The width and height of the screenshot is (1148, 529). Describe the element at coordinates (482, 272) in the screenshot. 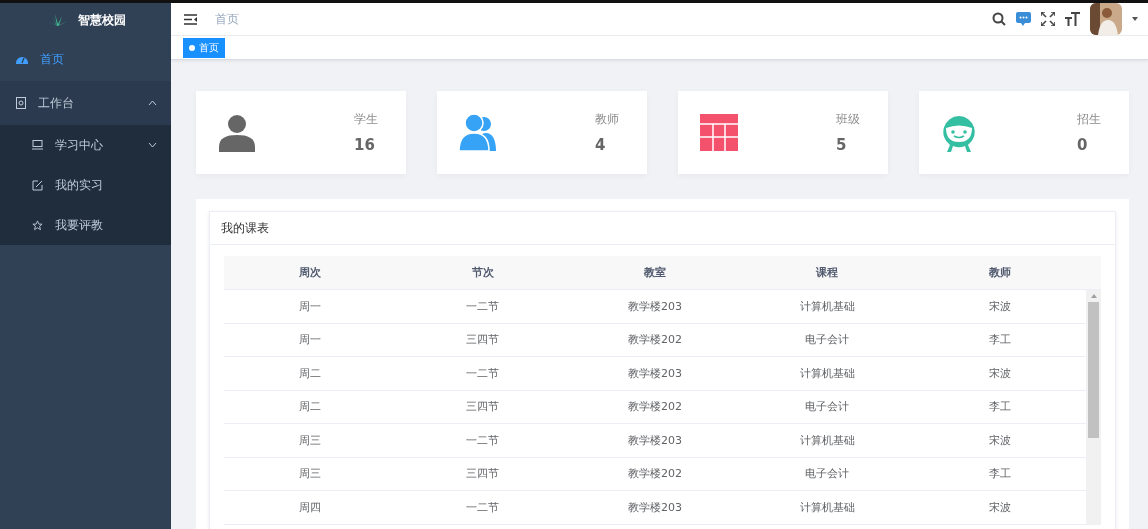

I see `column-header: 节次` at that location.